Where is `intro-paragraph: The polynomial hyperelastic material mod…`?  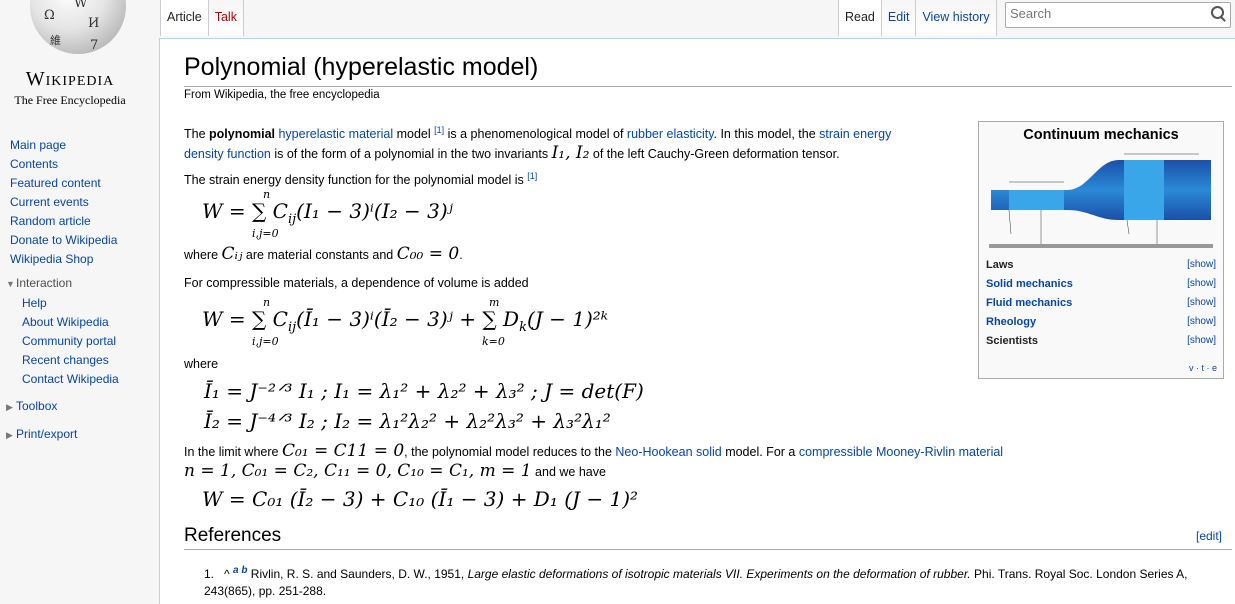
intro-paragraph: The polynomial hyperelastic material mod… is located at coordinates (538, 144).